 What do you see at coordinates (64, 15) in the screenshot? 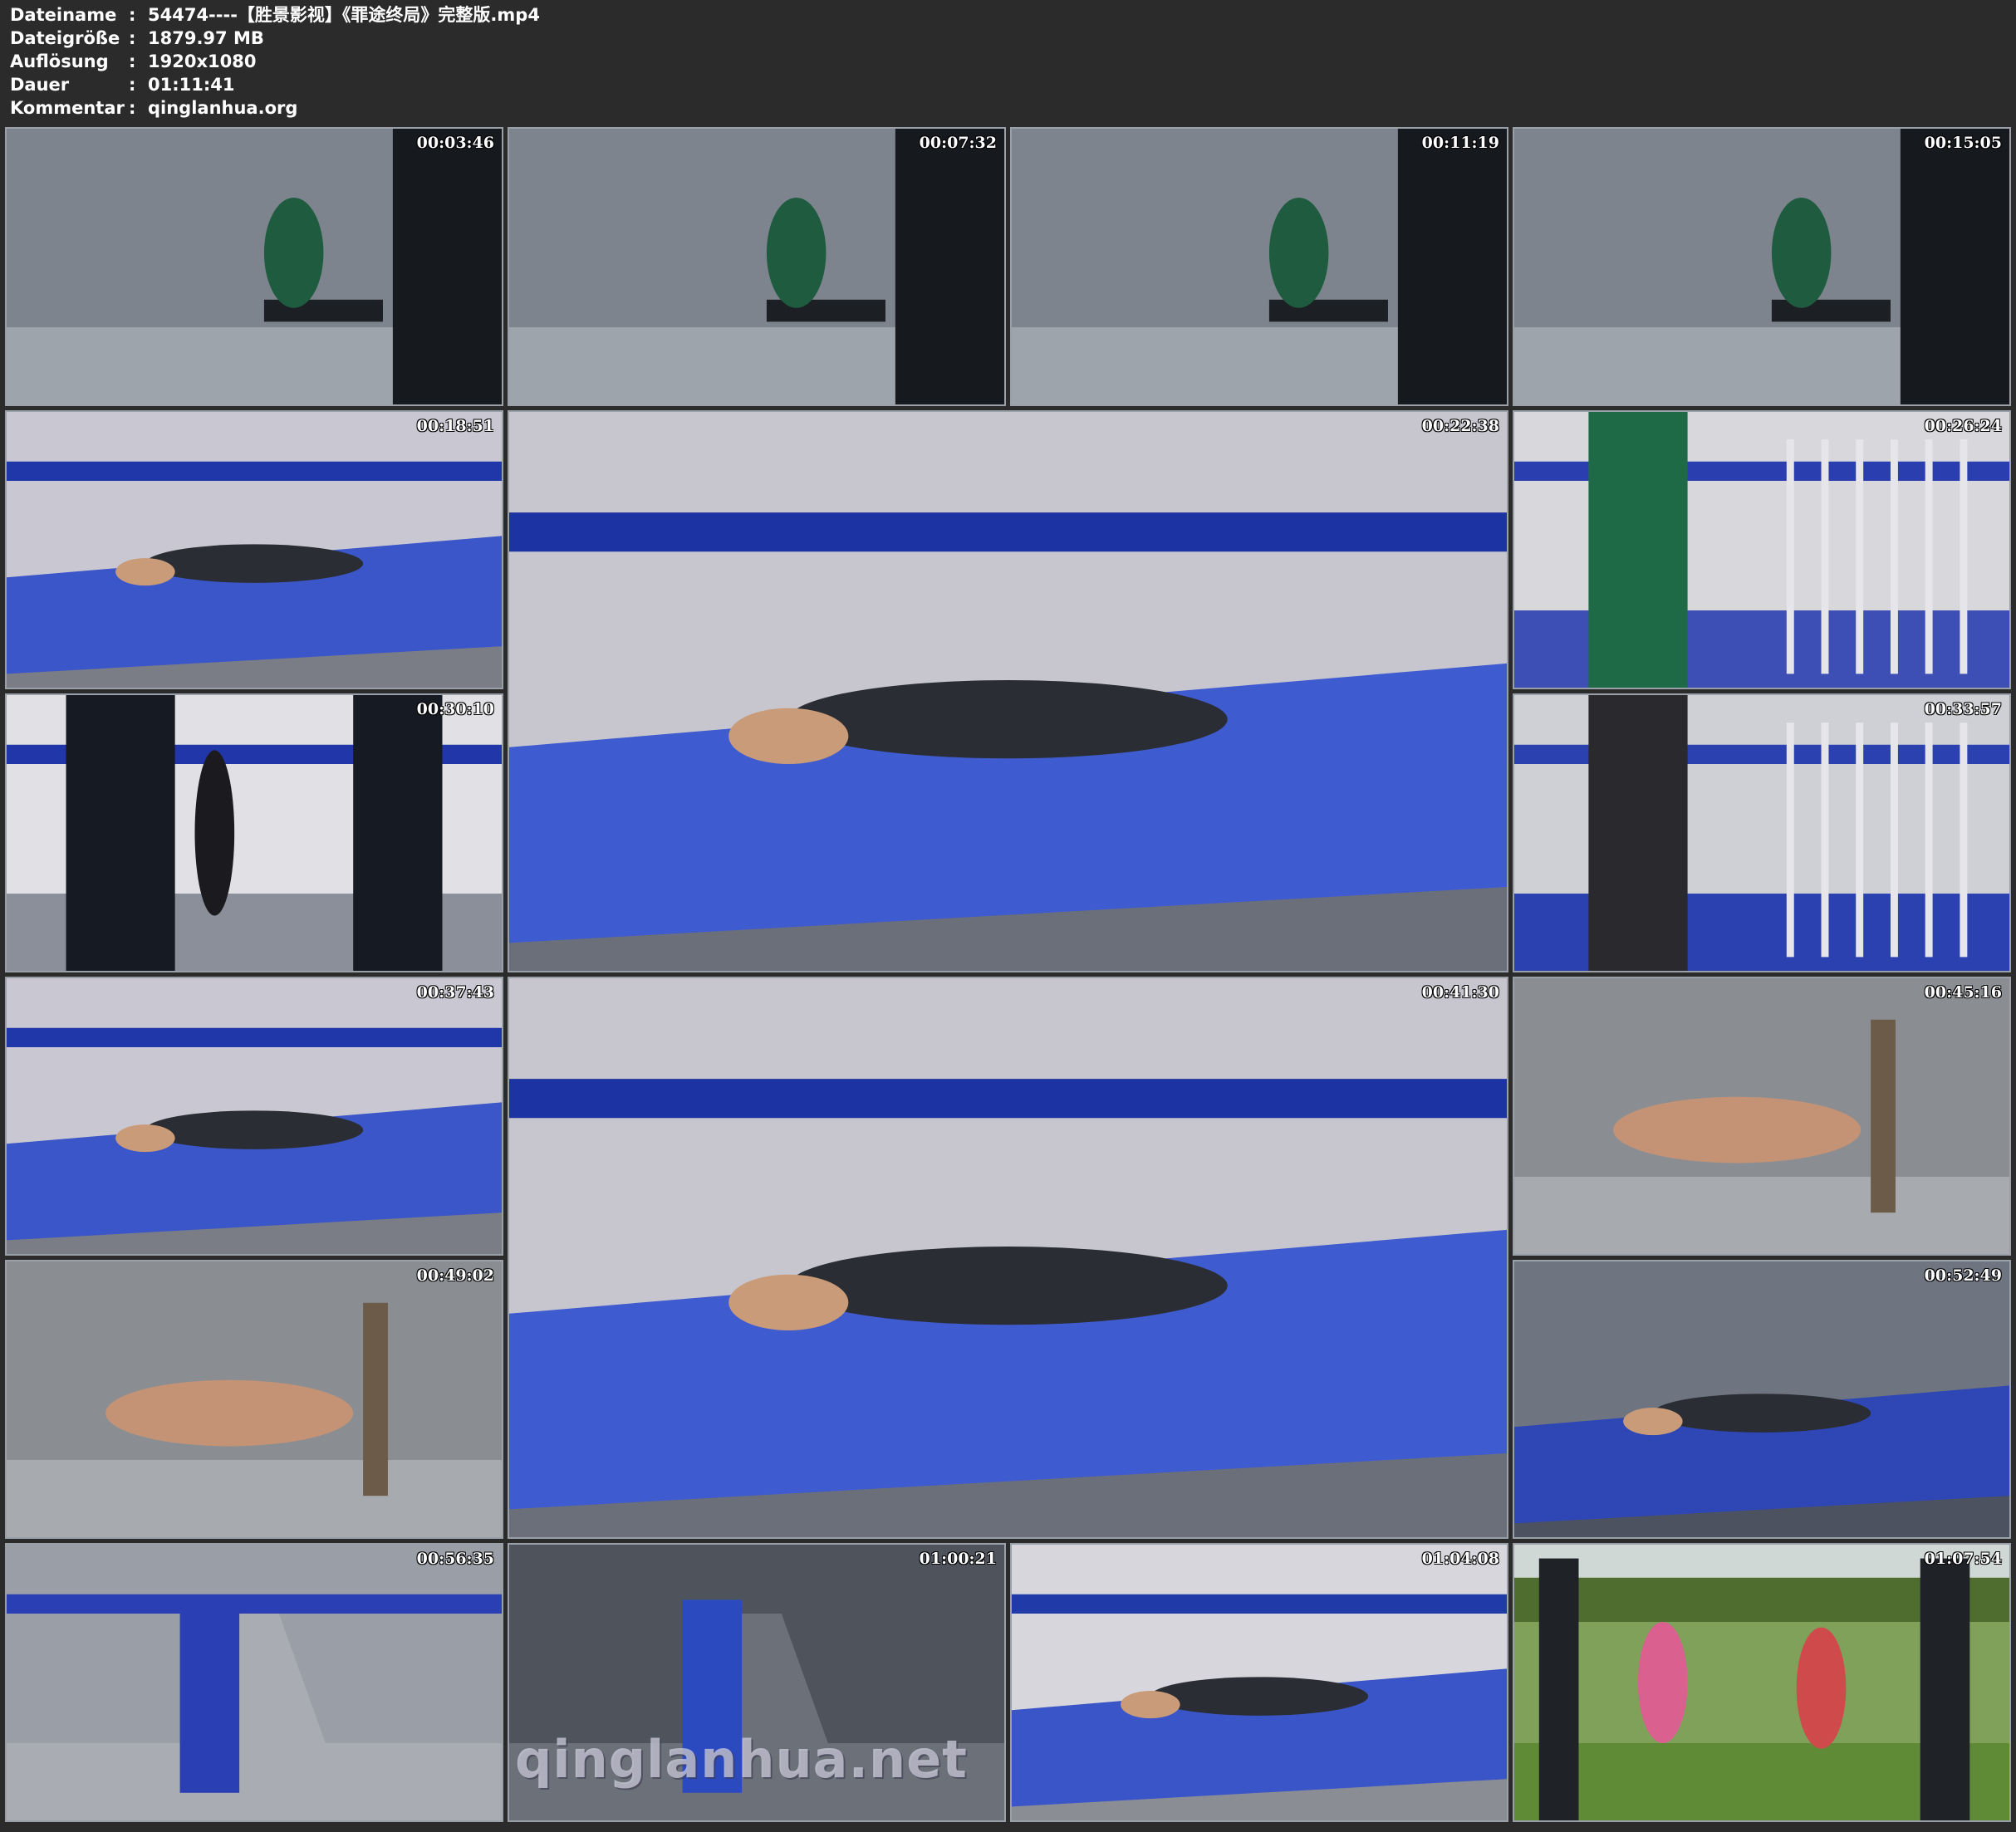
I see `meta-key: Dateiname` at bounding box center [64, 15].